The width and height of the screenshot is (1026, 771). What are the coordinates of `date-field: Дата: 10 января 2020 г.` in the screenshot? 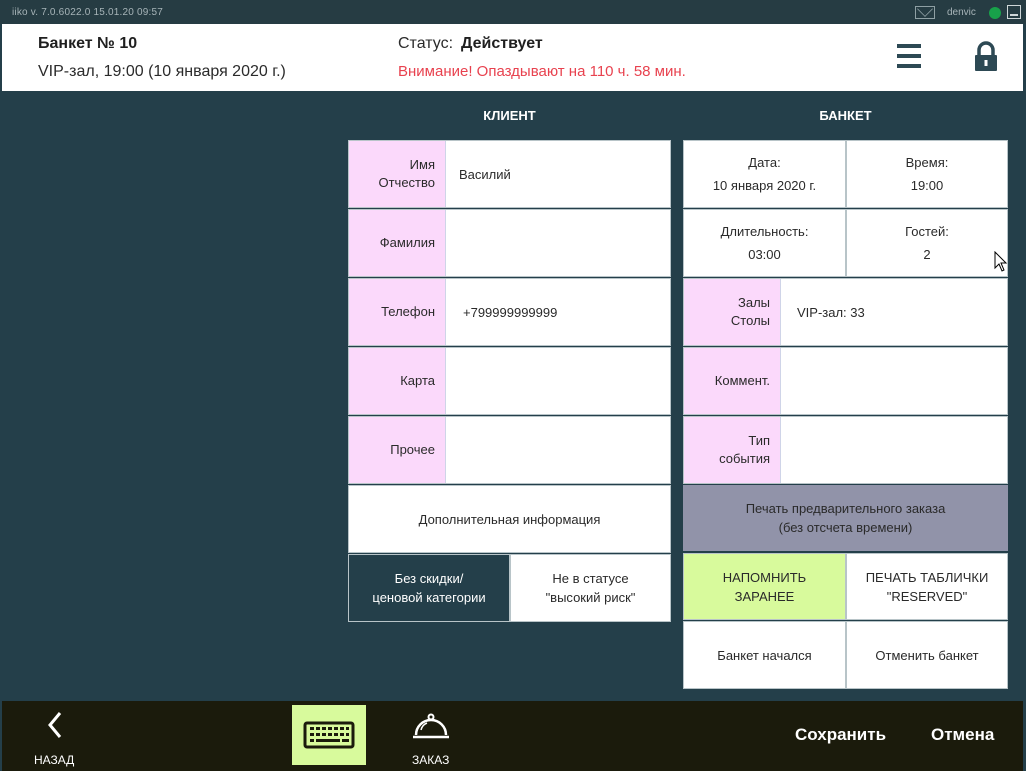 It's located at (764, 174).